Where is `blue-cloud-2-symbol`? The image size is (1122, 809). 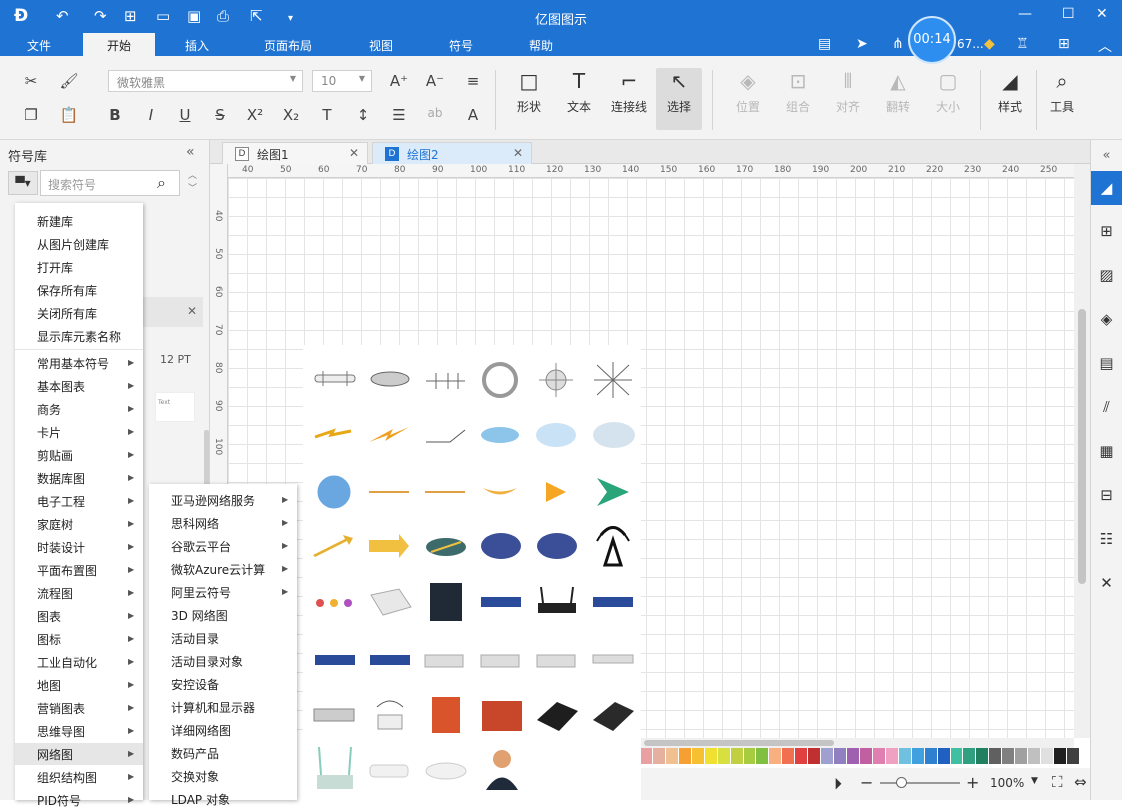 blue-cloud-2-symbol is located at coordinates (557, 546).